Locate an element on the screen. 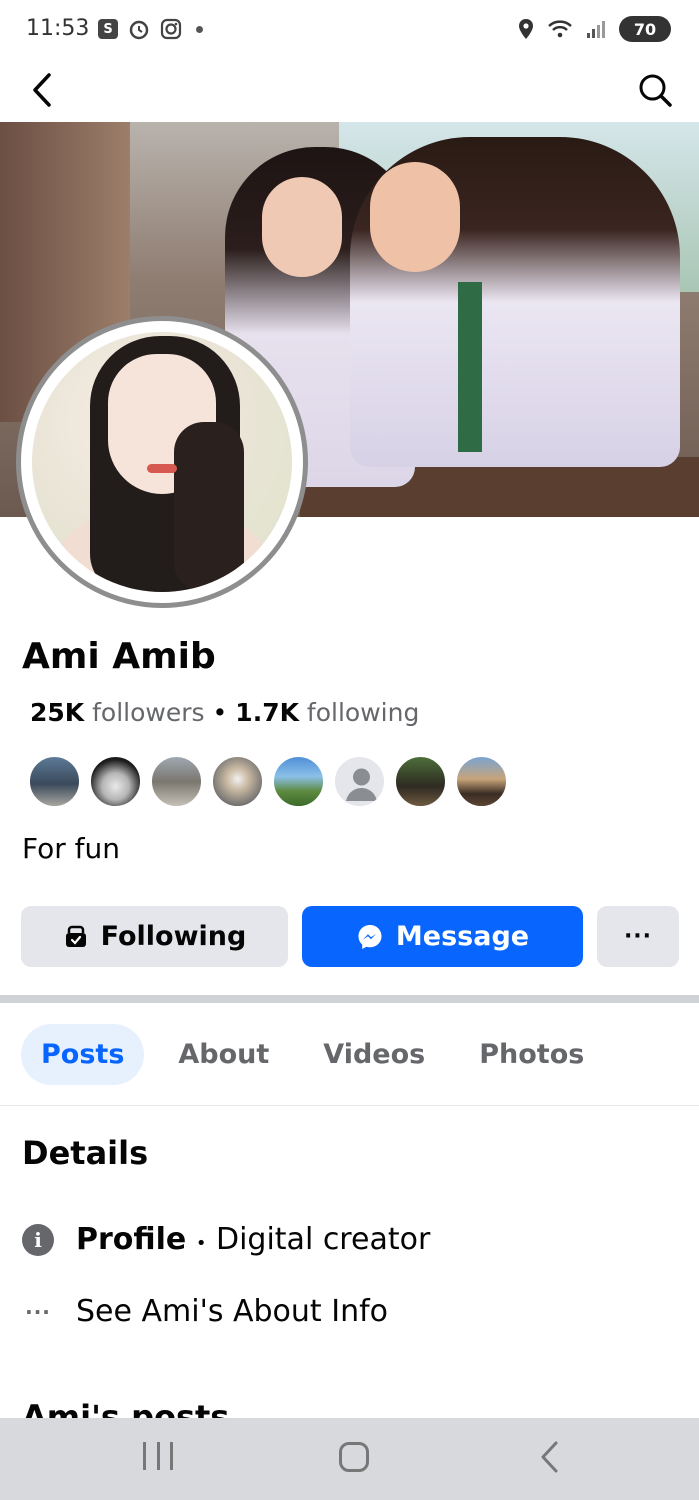 Image resolution: width=699 pixels, height=1500 pixels. ellipsis-icon: ··· is located at coordinates (638, 936).